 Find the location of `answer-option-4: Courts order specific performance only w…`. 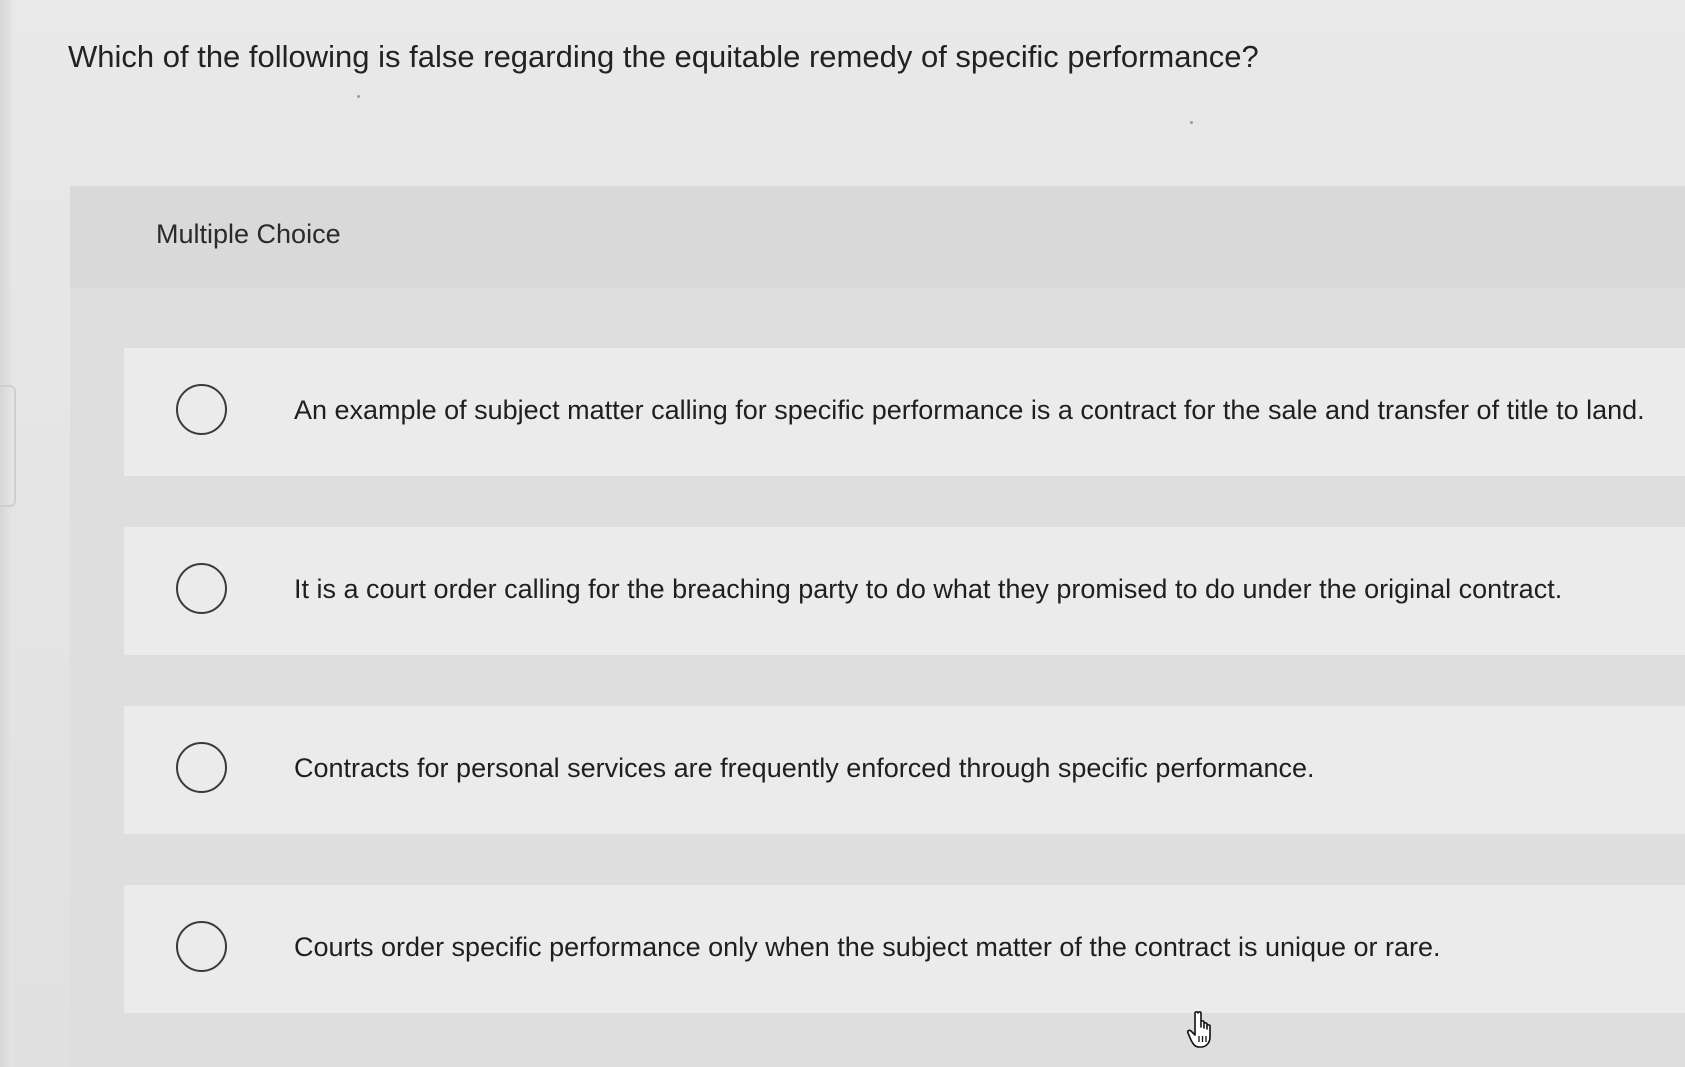

answer-option-4: Courts order specific performance only w… is located at coordinates (904, 949).